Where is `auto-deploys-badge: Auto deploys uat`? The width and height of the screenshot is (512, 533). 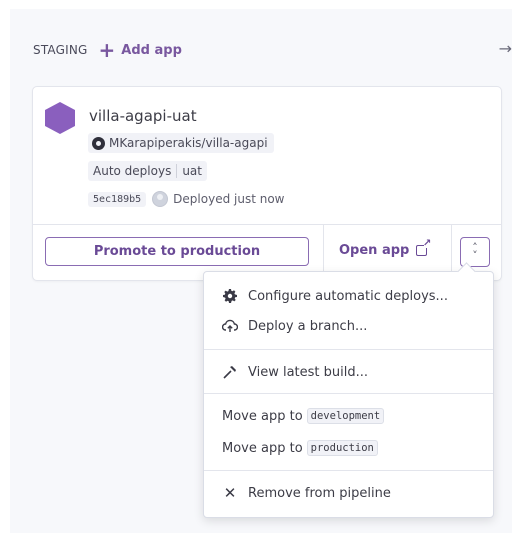 auto-deploys-badge: Auto deploys uat is located at coordinates (147, 171).